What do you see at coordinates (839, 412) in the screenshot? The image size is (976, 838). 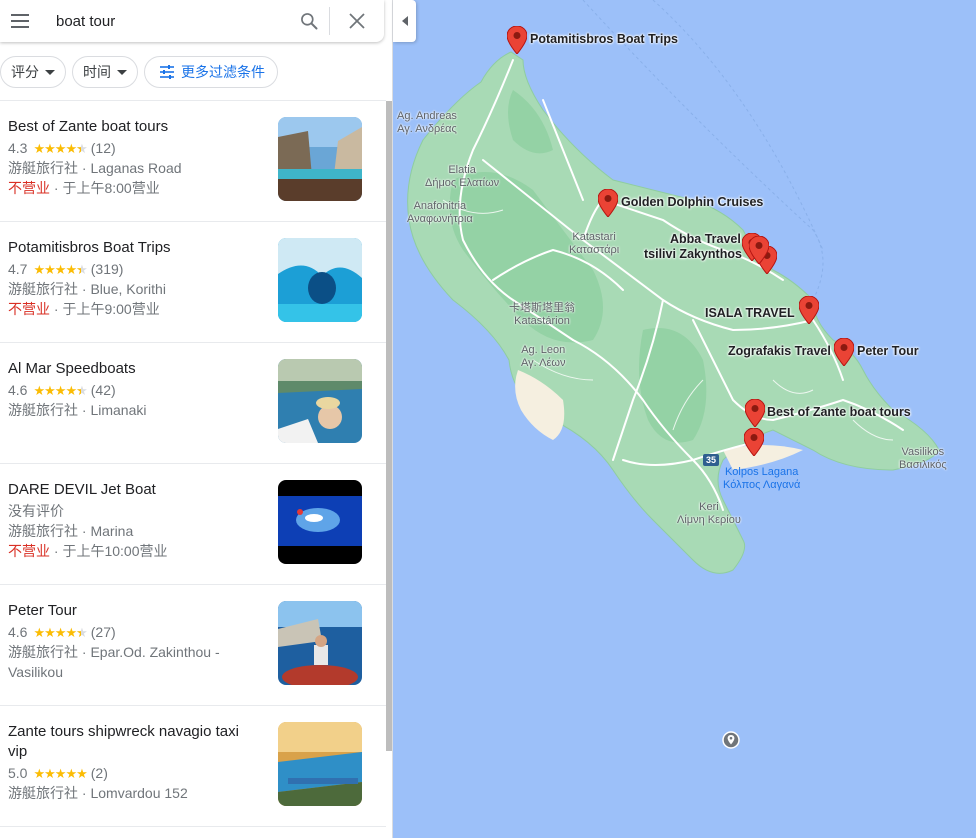 I see `pin-label-best-of-zante: Best of Zante boat tours` at bounding box center [839, 412].